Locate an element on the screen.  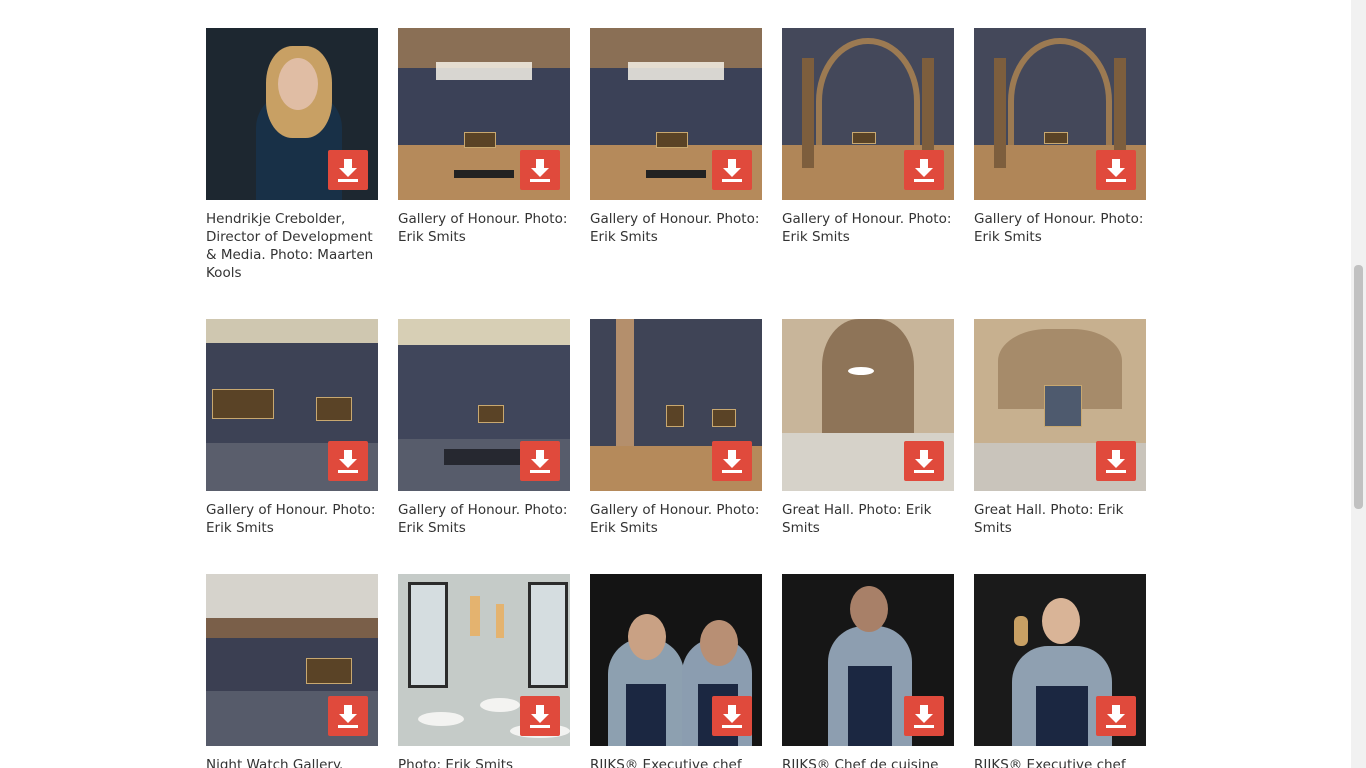
scrollbar-thumb is located at coordinates (1358, 387).